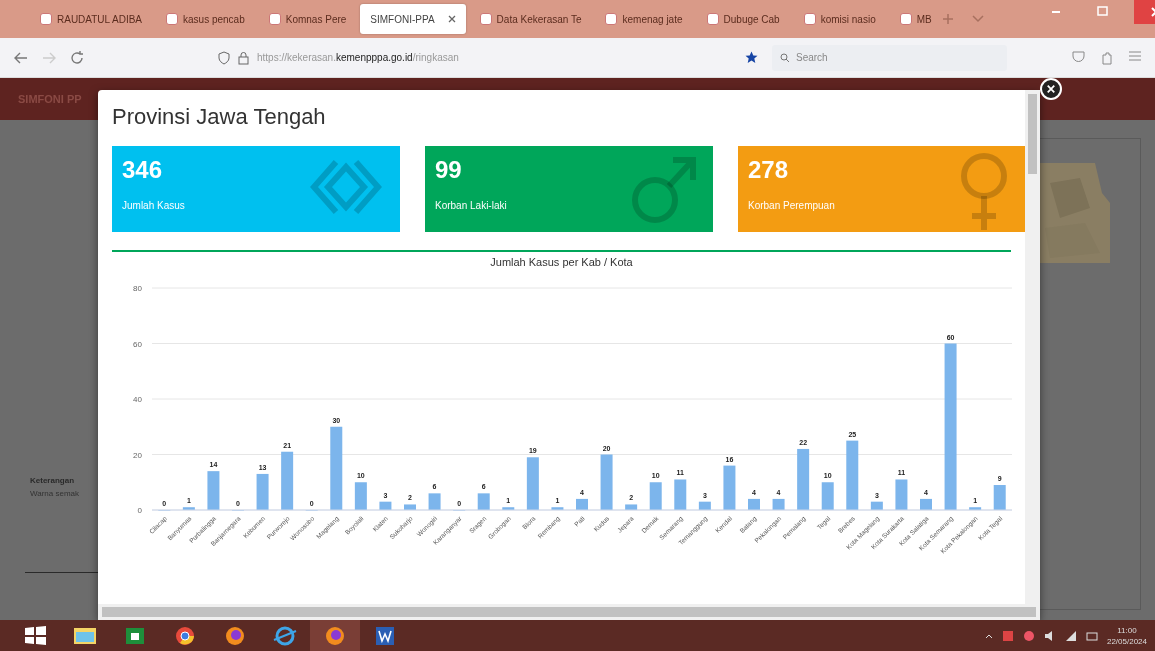  Describe the element at coordinates (561, 262) in the screenshot. I see `chart-title: Jumlah Kasus per Kab / Kota` at that location.